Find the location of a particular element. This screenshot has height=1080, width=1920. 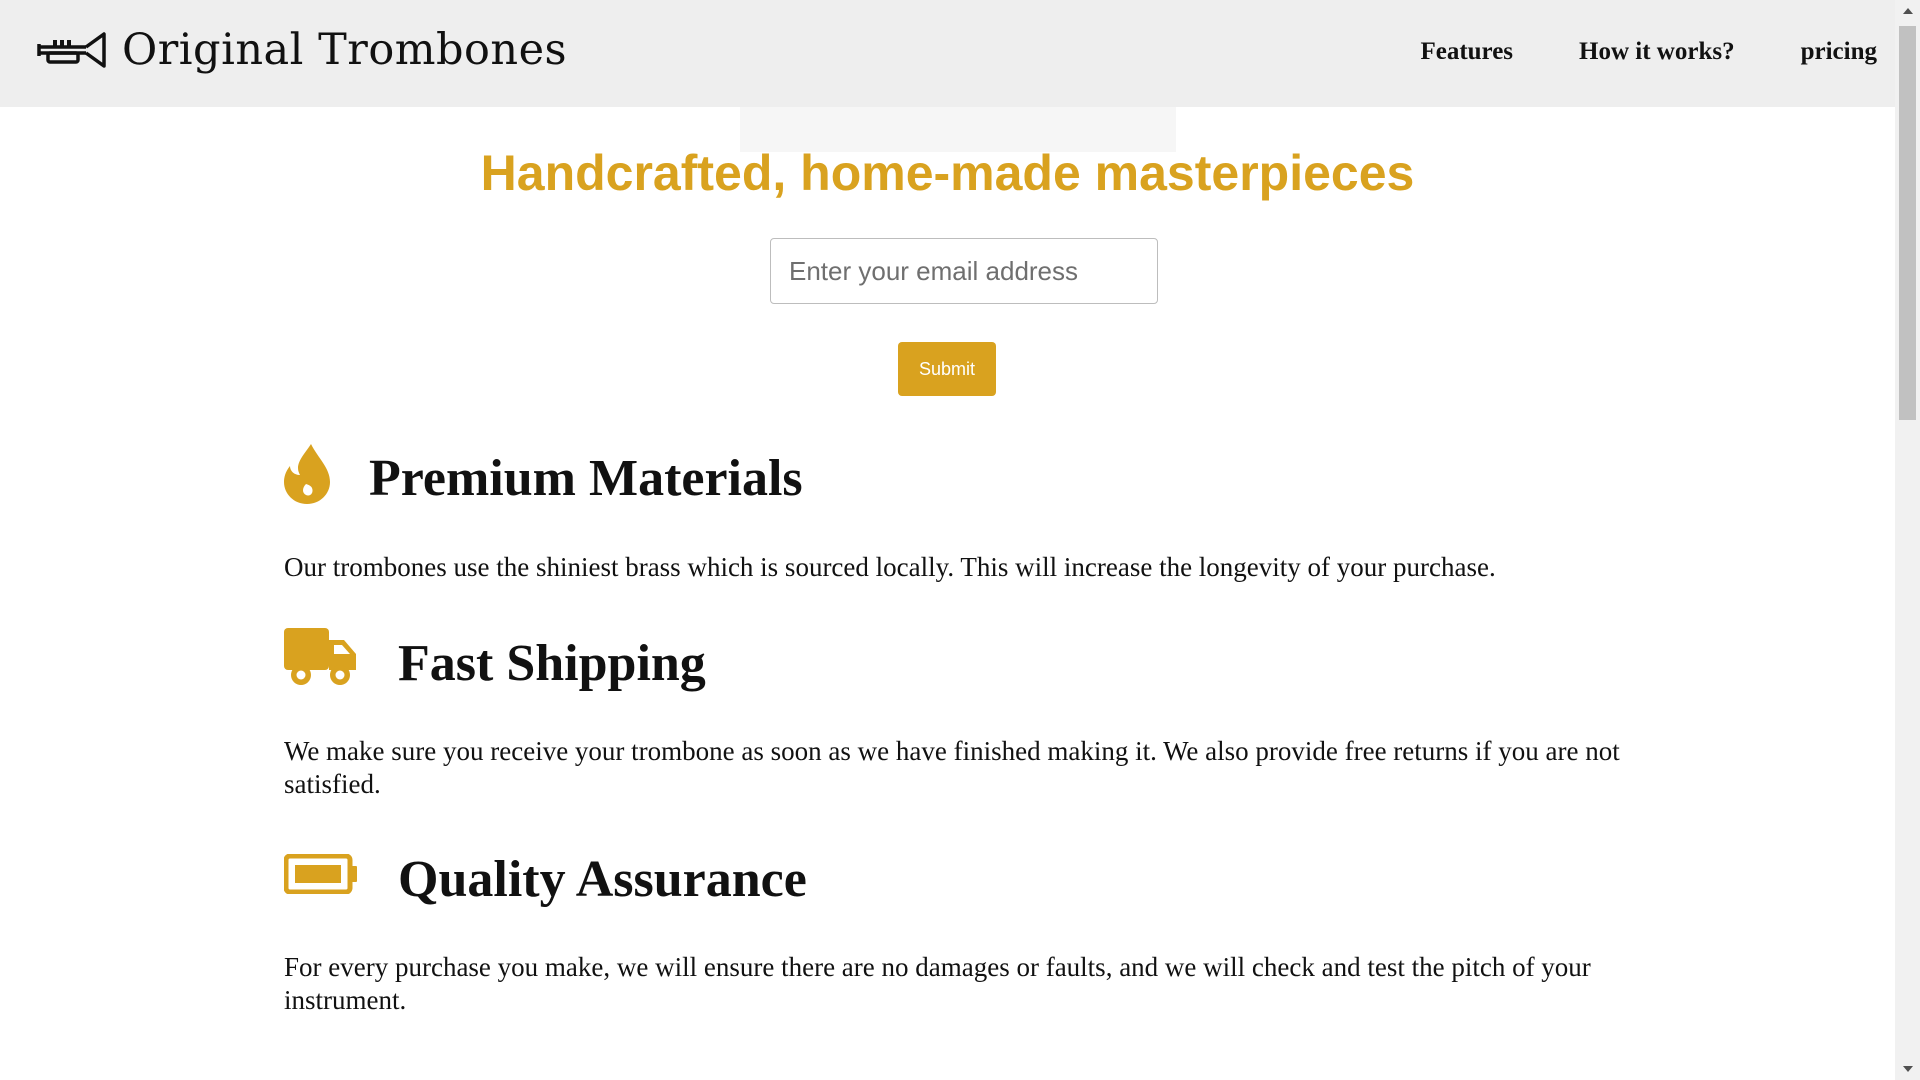

fire-icon is located at coordinates (307, 474).